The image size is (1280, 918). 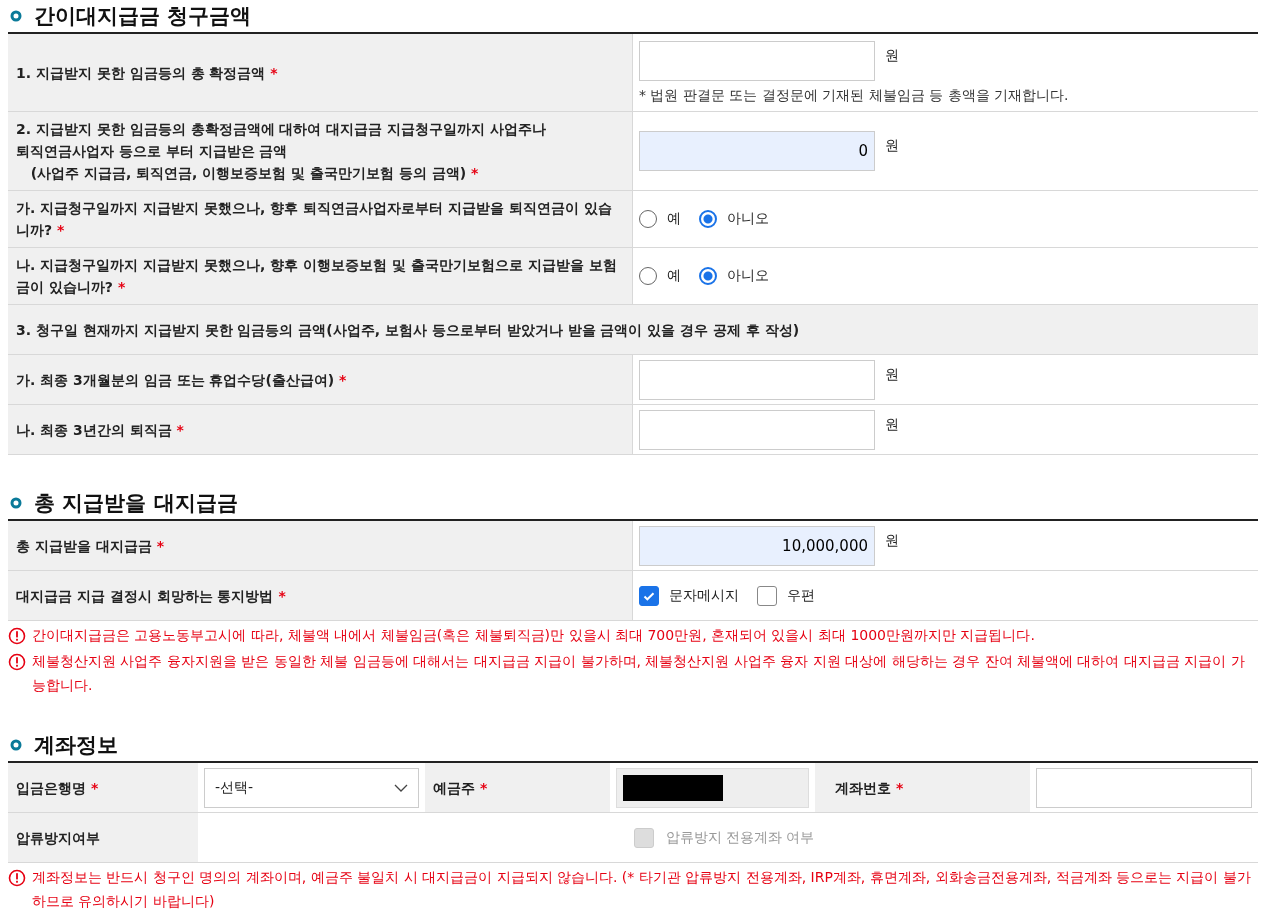 What do you see at coordinates (740, 837) in the screenshot?
I see `option-label: 압류방지 전용계좌 여부` at bounding box center [740, 837].